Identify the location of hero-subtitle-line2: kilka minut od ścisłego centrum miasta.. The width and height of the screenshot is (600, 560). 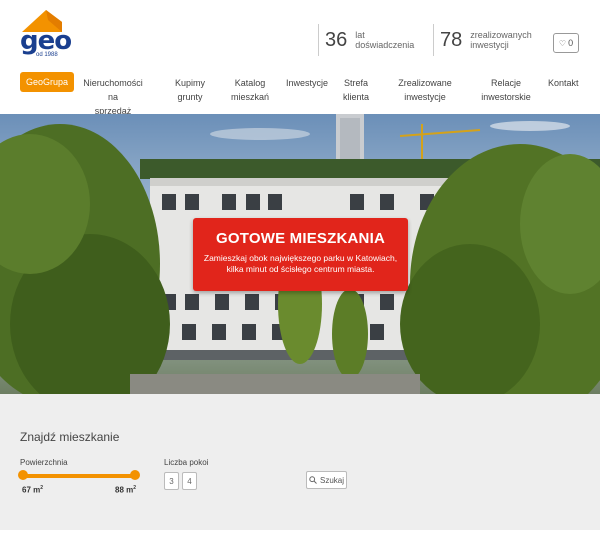
(300, 269).